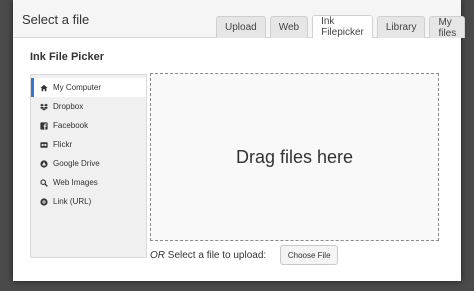 The image size is (474, 291). What do you see at coordinates (63, 144) in the screenshot?
I see `sidebar-item-label: Flickr` at bounding box center [63, 144].